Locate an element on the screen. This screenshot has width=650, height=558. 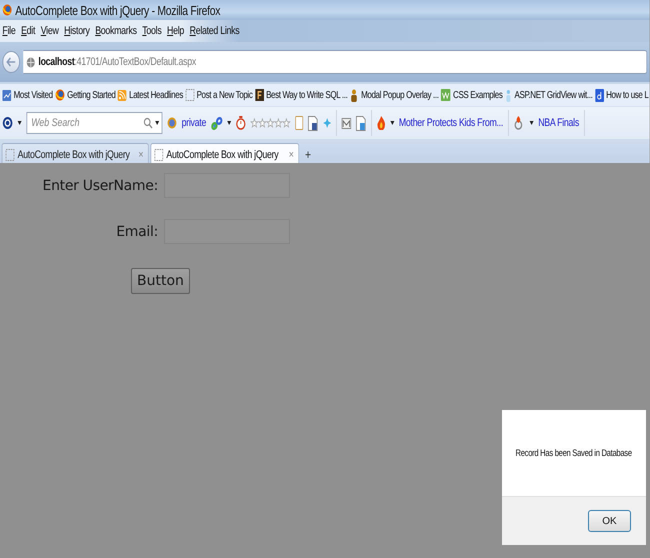
chart-icon is located at coordinates (7, 95).